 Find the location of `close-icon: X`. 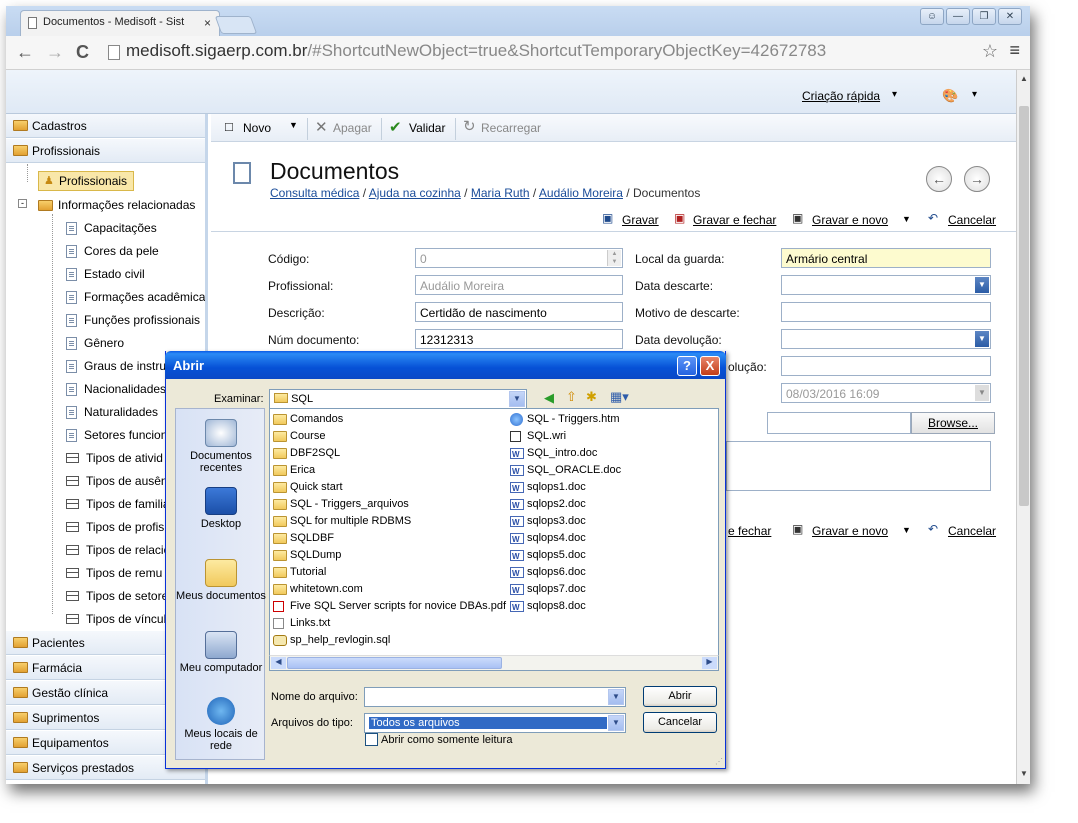

close-icon: X is located at coordinates (710, 366).